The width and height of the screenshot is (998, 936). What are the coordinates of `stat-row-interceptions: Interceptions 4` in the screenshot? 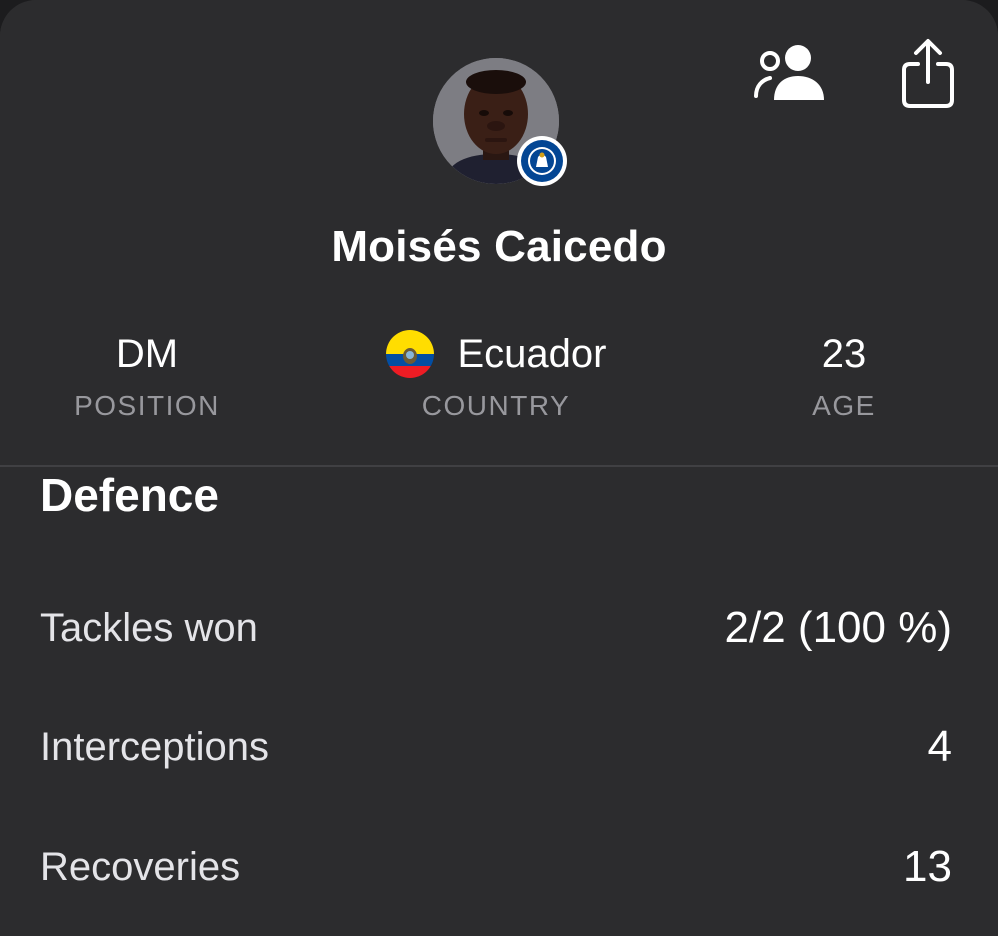 It's located at (496, 747).